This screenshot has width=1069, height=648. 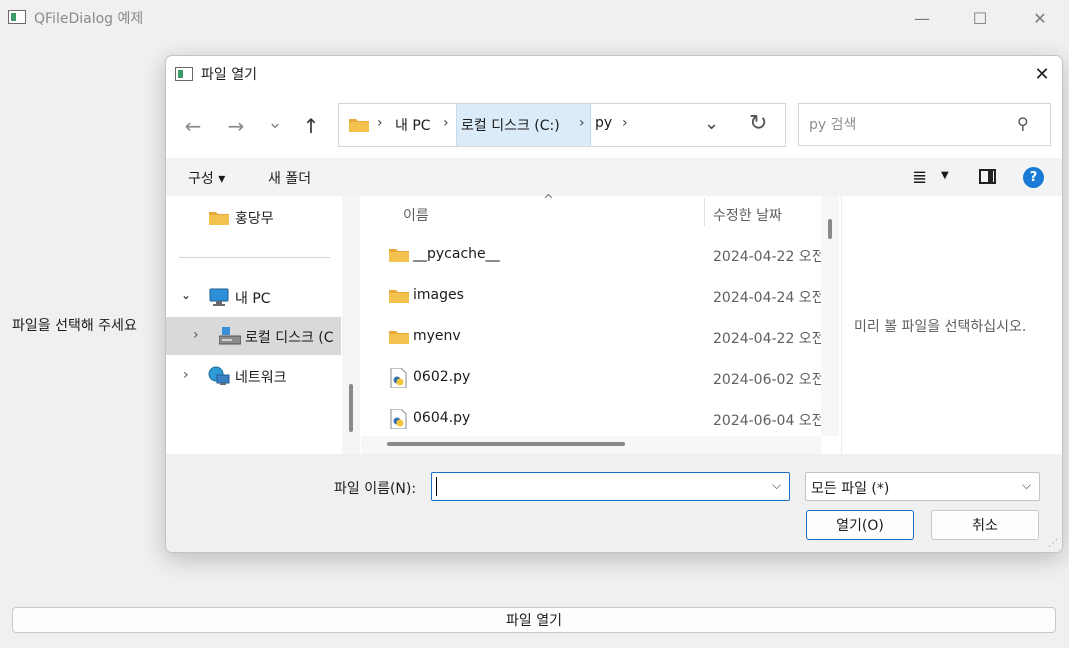 I want to click on file-list-horizontal-scrollbar-thumb, so click(x=506, y=444).